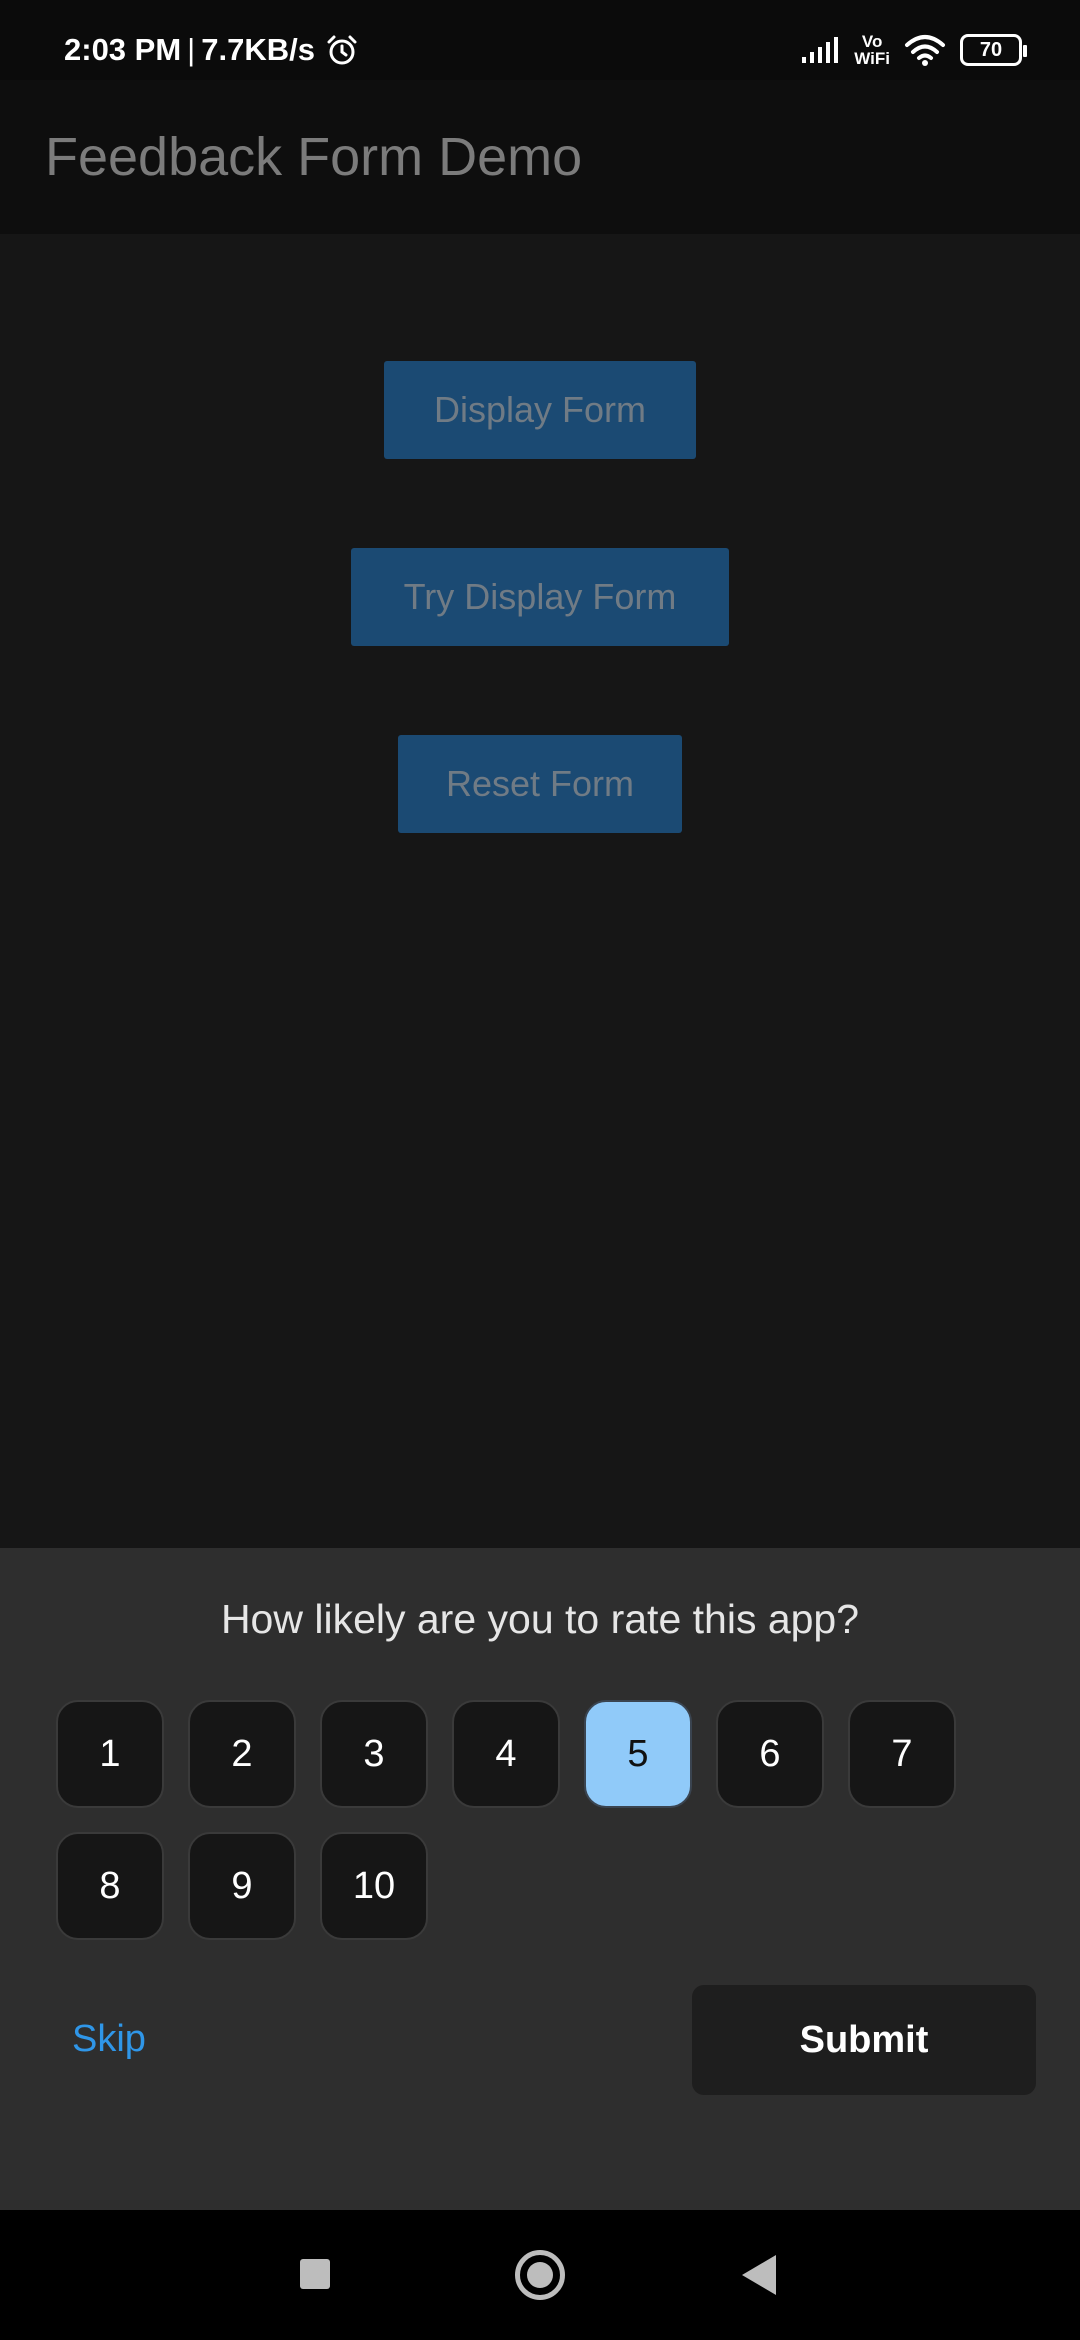  What do you see at coordinates (315, 2274) in the screenshot?
I see `recents-icon` at bounding box center [315, 2274].